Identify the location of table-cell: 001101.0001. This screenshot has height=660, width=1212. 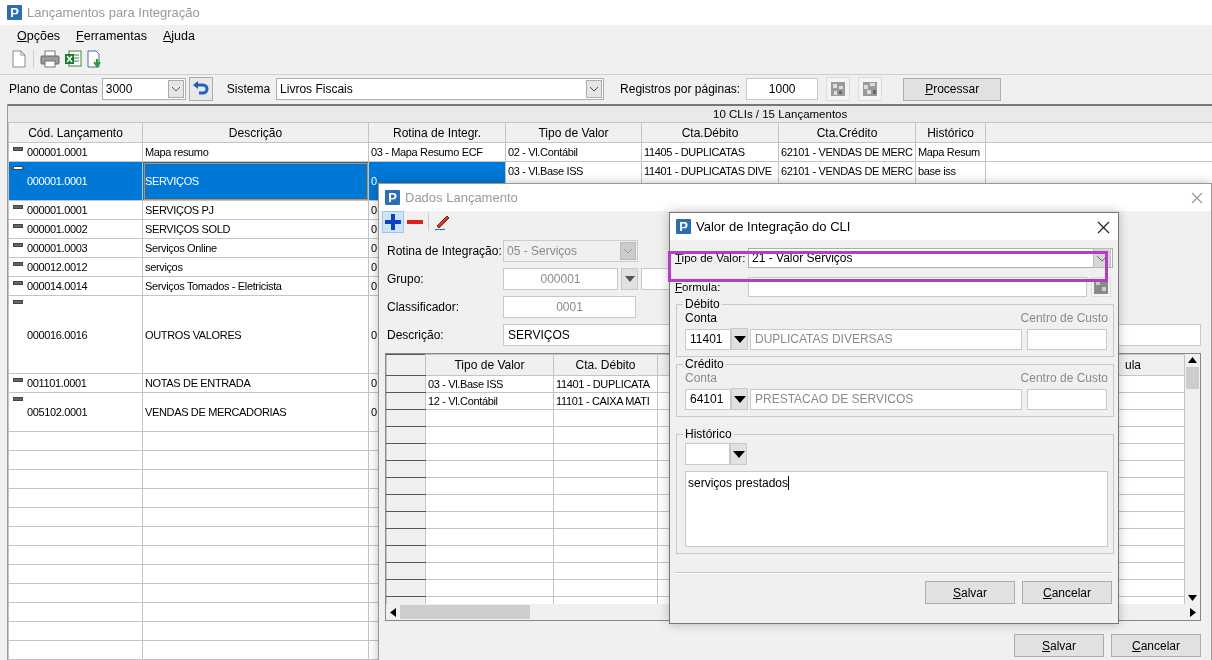
(57, 383).